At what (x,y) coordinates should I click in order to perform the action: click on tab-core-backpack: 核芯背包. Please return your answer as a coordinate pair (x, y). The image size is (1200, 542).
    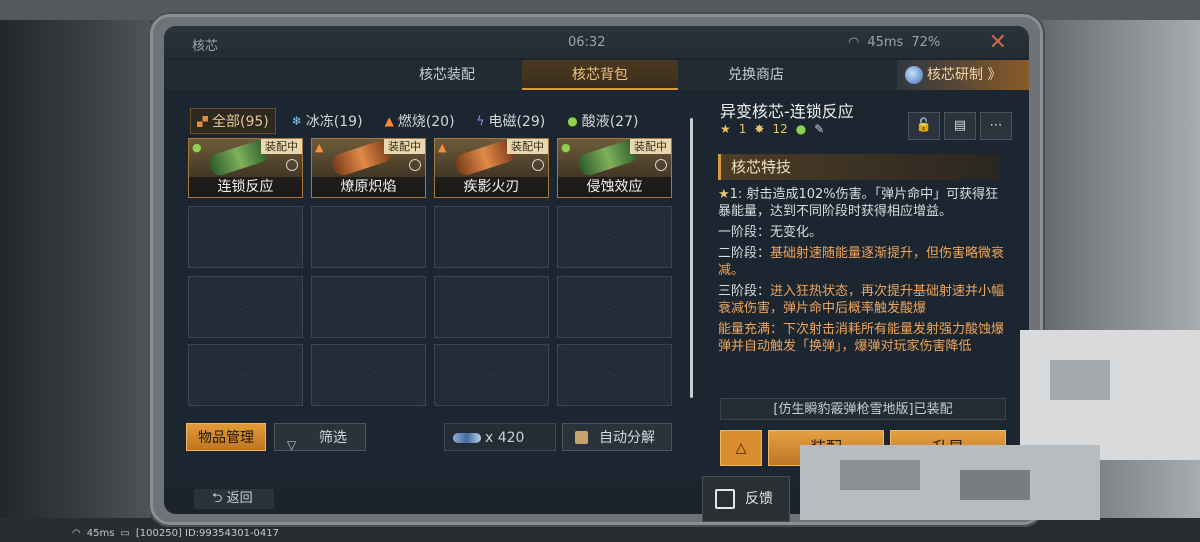
    Looking at the image, I should click on (600, 75).